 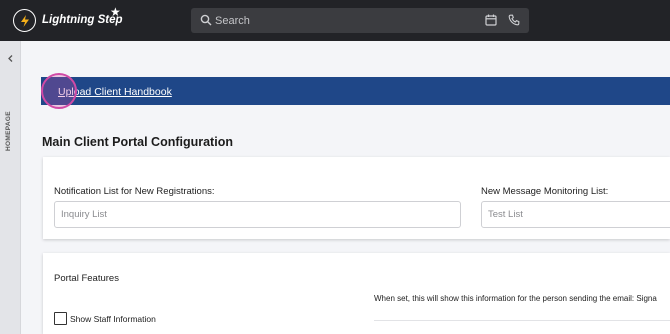 What do you see at coordinates (59, 91) in the screenshot?
I see `click-highlight` at bounding box center [59, 91].